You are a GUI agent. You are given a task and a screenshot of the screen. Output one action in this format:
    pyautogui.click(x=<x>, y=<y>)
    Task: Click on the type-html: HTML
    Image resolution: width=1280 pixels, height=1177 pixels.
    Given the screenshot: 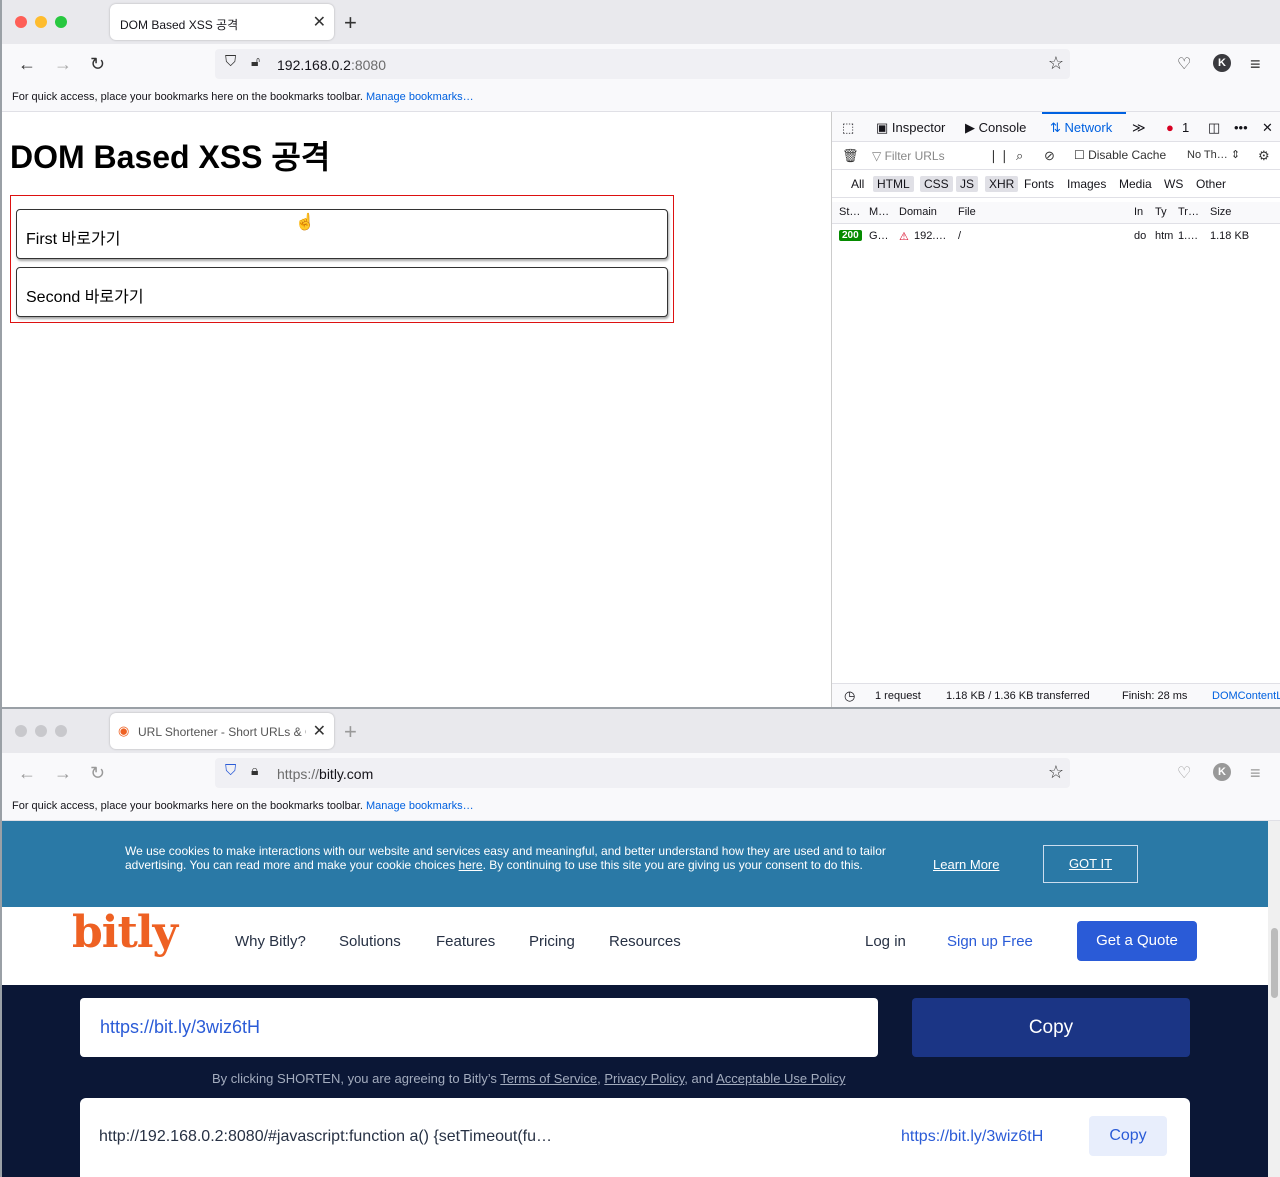 What is the action you would take?
    pyautogui.click(x=893, y=184)
    